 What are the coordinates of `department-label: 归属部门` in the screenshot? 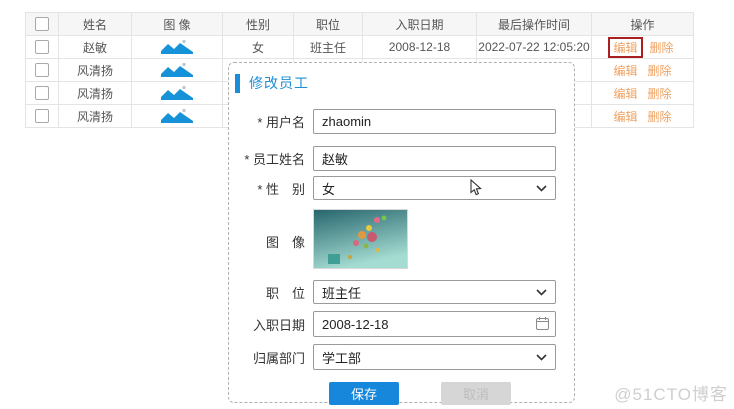 It's located at (278, 358).